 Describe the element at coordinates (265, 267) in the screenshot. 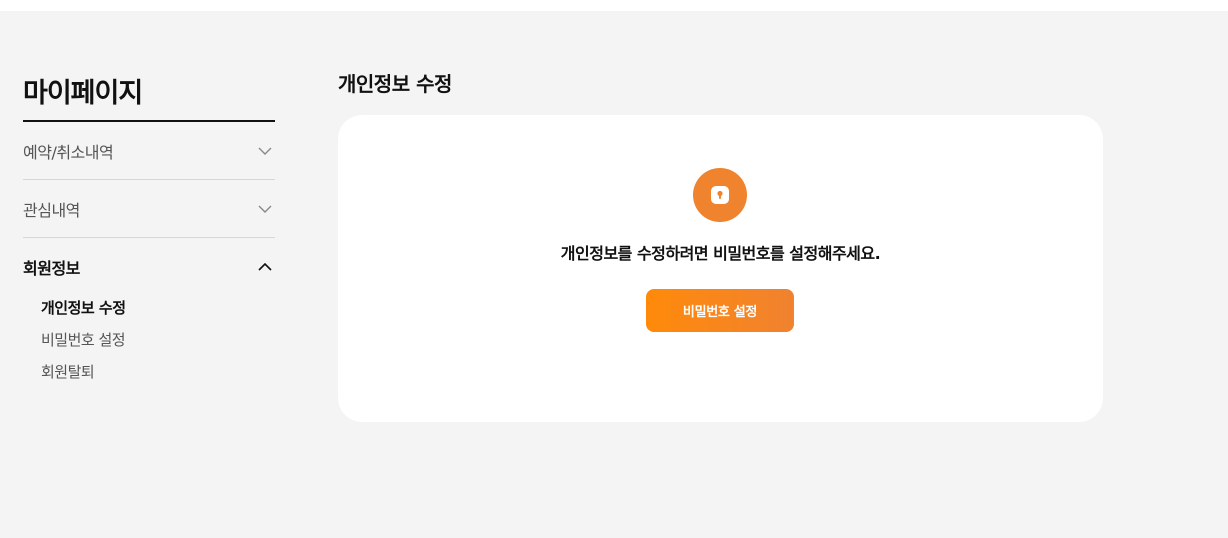

I see `chevron-up-icon` at that location.